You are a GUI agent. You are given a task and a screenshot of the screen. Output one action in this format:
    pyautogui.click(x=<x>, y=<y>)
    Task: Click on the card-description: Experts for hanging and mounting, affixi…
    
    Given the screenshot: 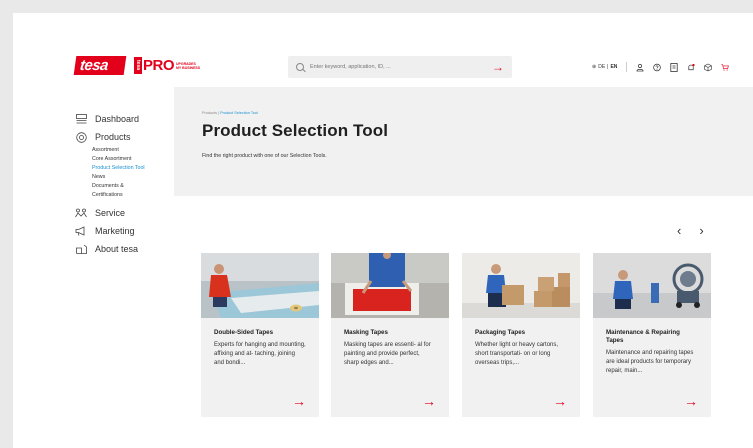 What is the action you would take?
    pyautogui.click(x=260, y=354)
    